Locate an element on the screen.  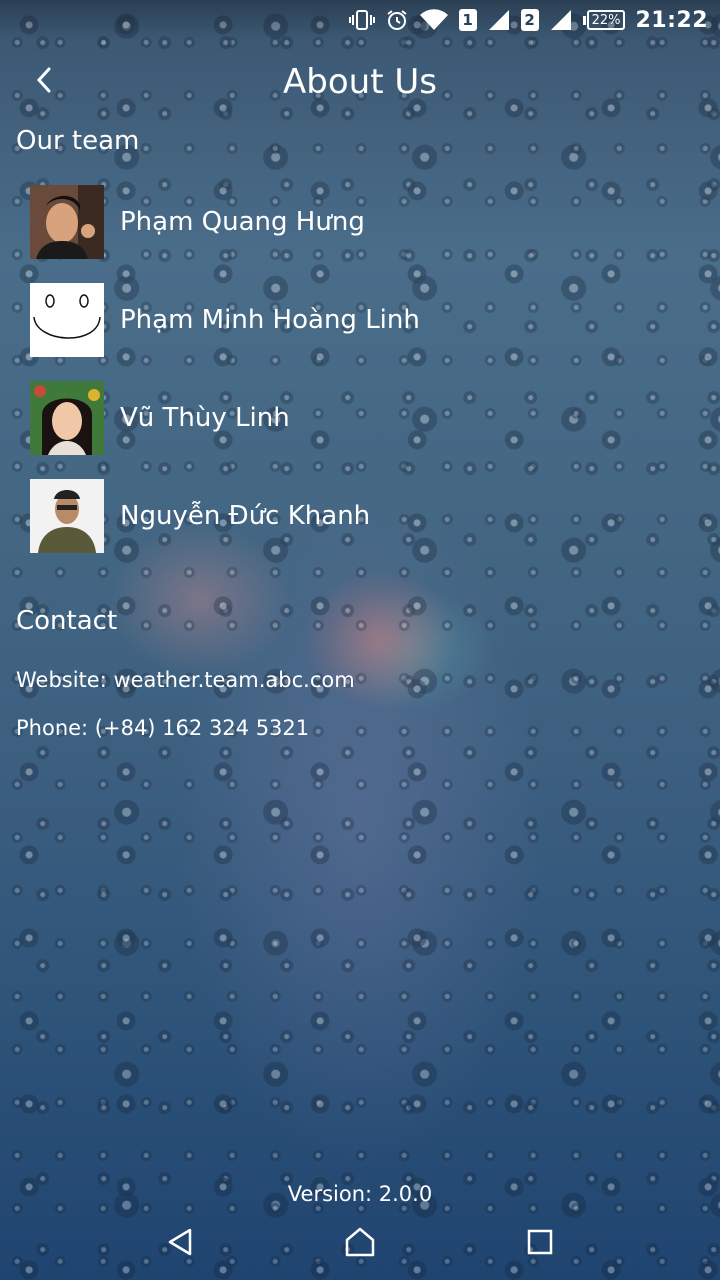
vibrate-icon is located at coordinates (361, 20).